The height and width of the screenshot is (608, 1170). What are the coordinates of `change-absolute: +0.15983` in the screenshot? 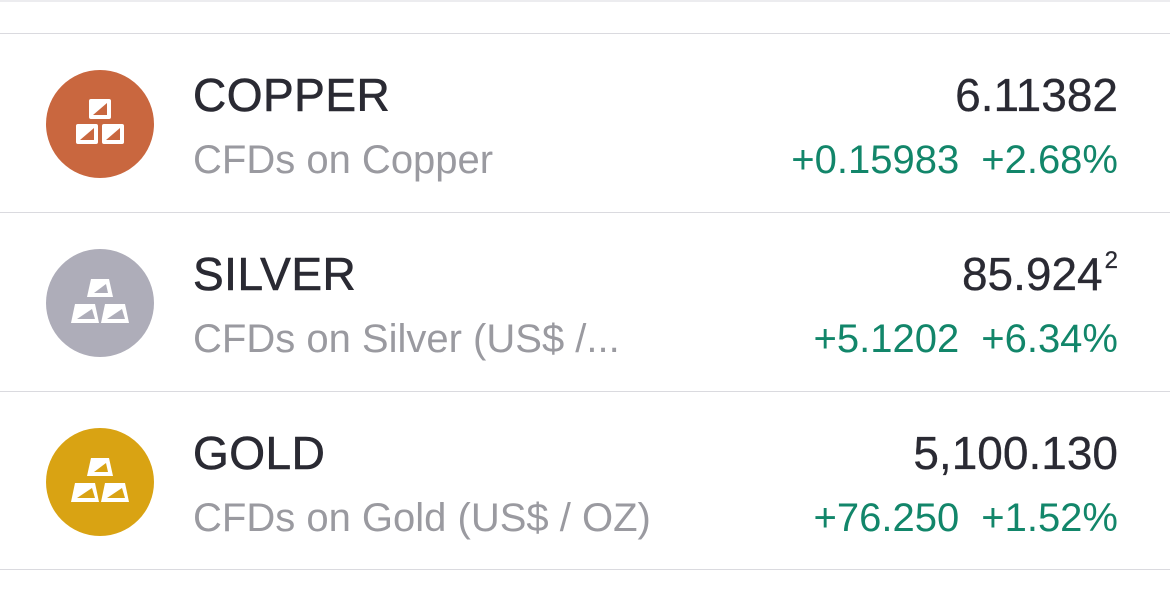 It's located at (875, 160).